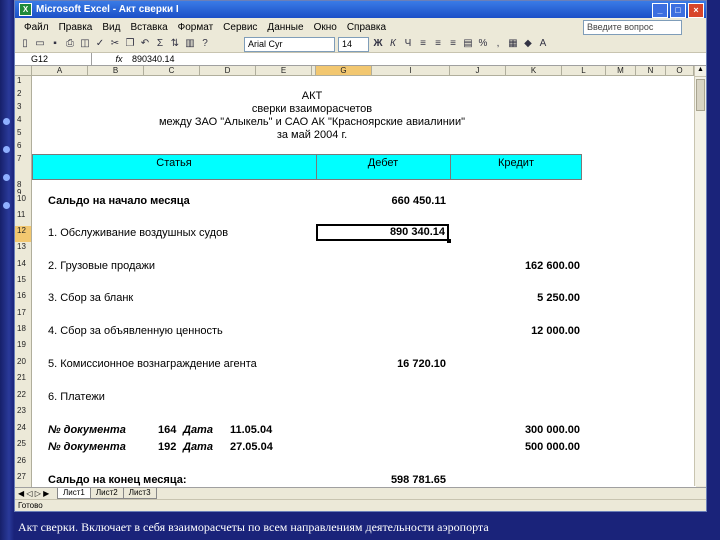 The image size is (720, 540). I want to click on row-header: 3, so click(23, 108).